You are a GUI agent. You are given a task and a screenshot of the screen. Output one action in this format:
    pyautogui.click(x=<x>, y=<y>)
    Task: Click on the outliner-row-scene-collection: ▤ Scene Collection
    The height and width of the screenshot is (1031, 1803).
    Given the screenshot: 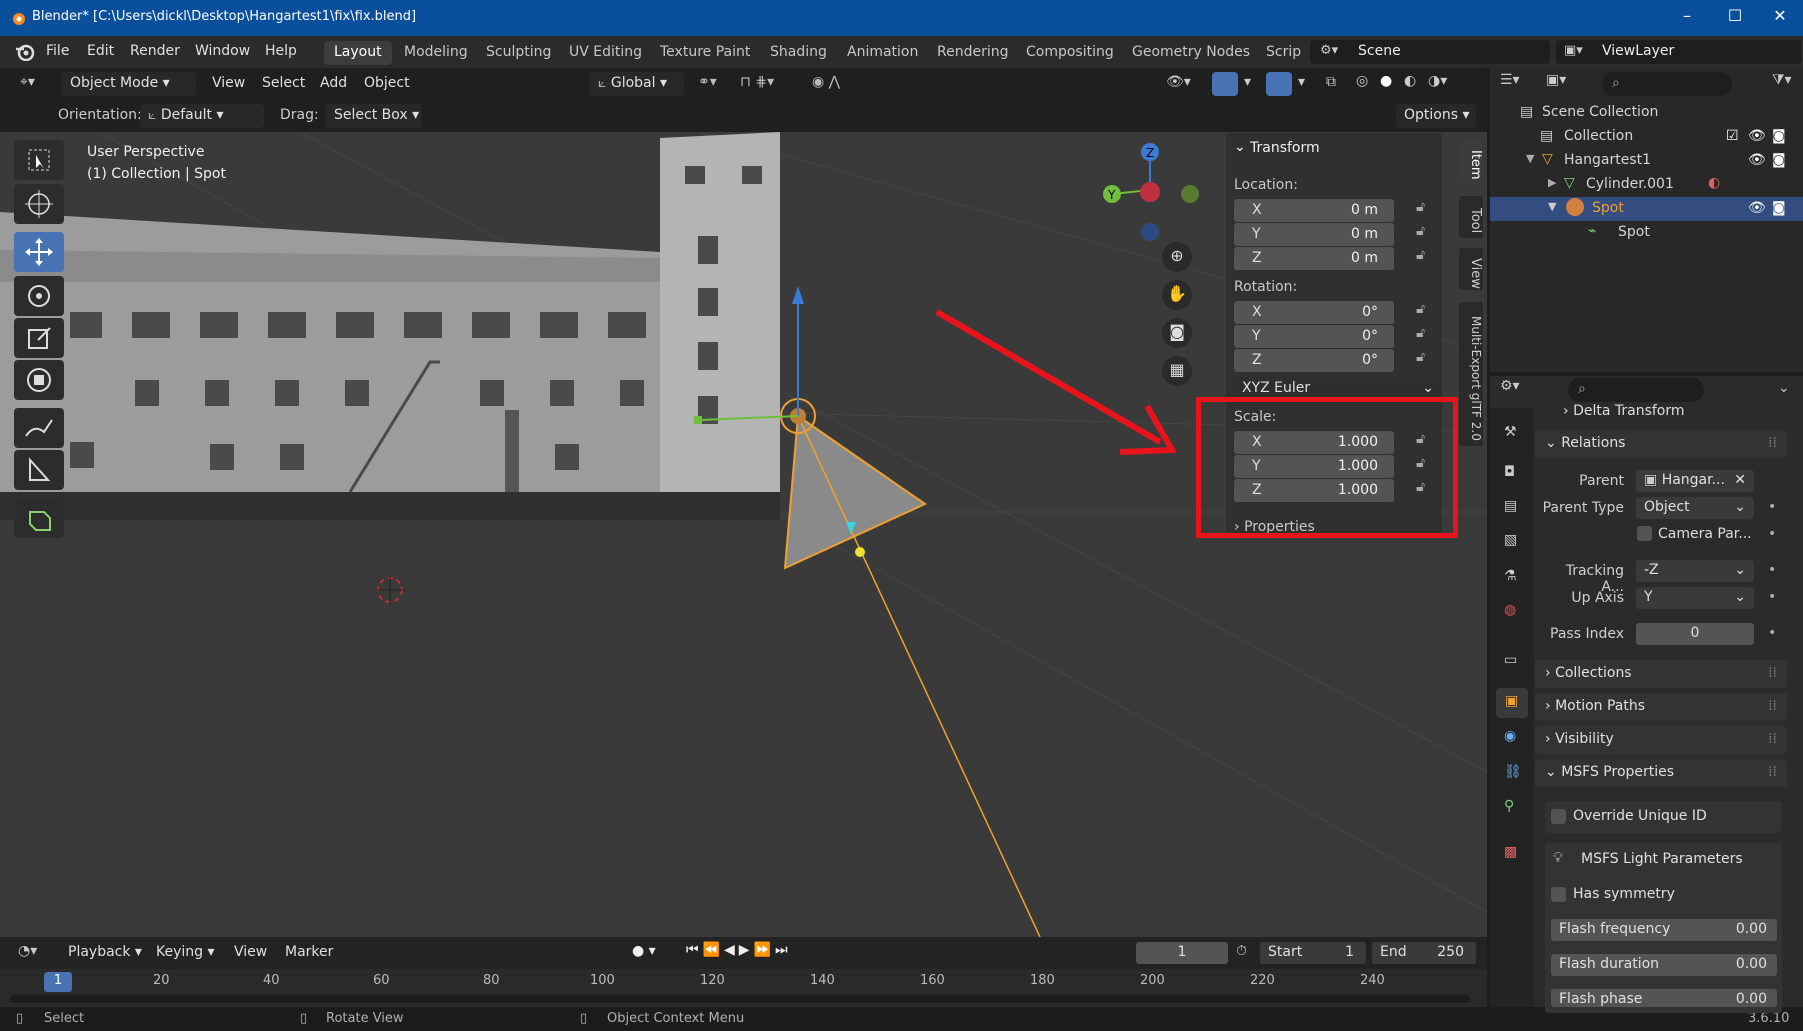 What is the action you would take?
    pyautogui.click(x=1646, y=113)
    